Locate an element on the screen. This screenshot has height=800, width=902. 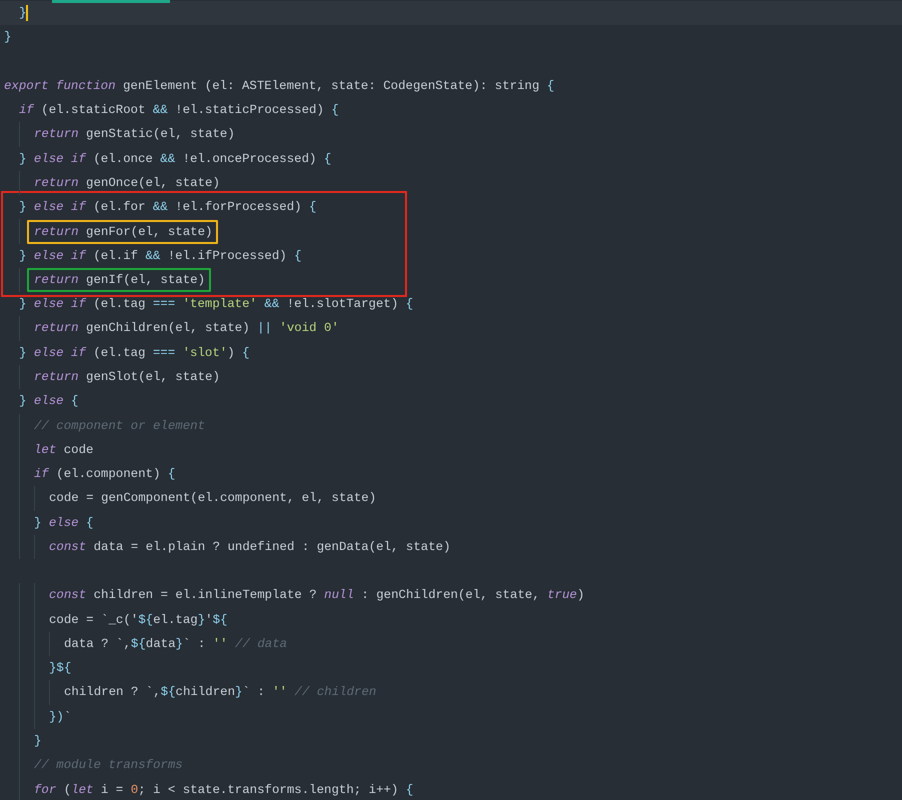
code-line: return genOnce(el, state) is located at coordinates (127, 183).